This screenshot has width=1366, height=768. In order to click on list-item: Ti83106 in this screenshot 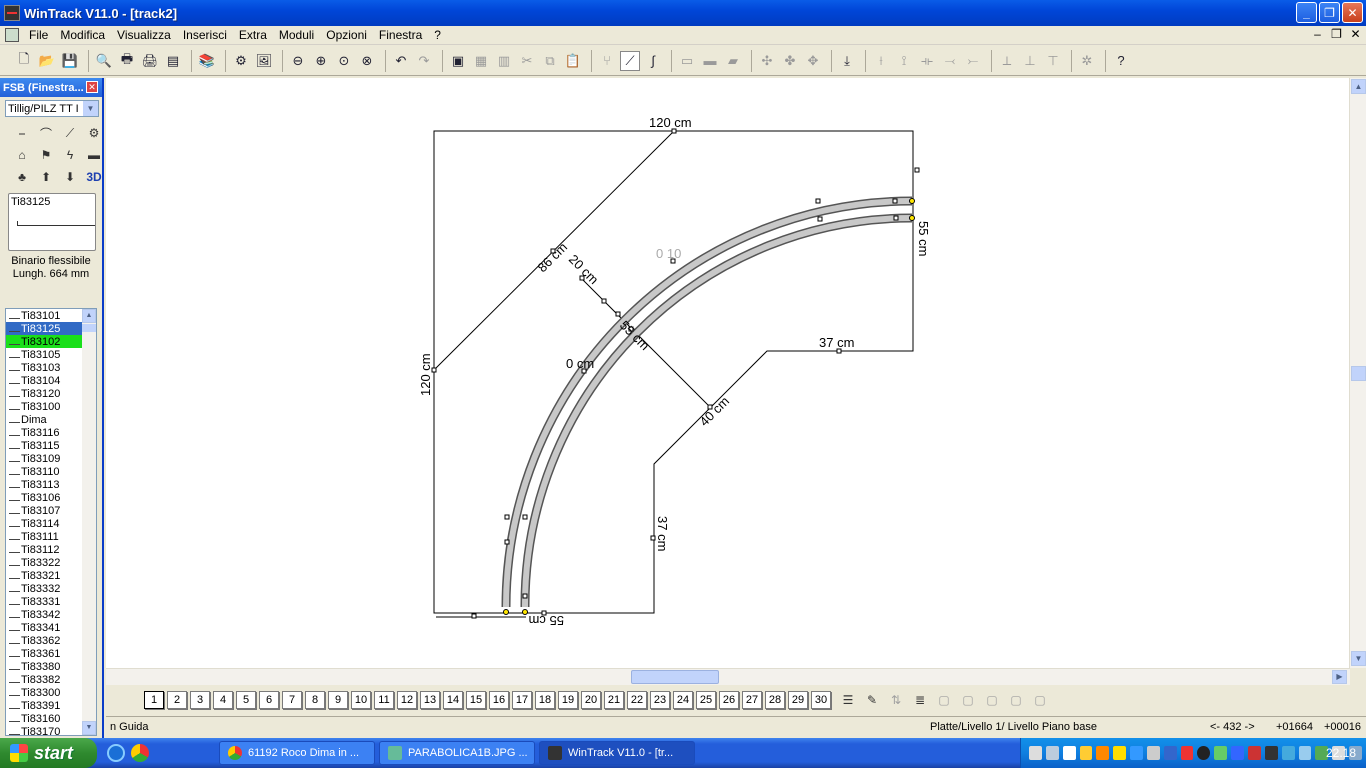, I will do `click(44, 497)`.